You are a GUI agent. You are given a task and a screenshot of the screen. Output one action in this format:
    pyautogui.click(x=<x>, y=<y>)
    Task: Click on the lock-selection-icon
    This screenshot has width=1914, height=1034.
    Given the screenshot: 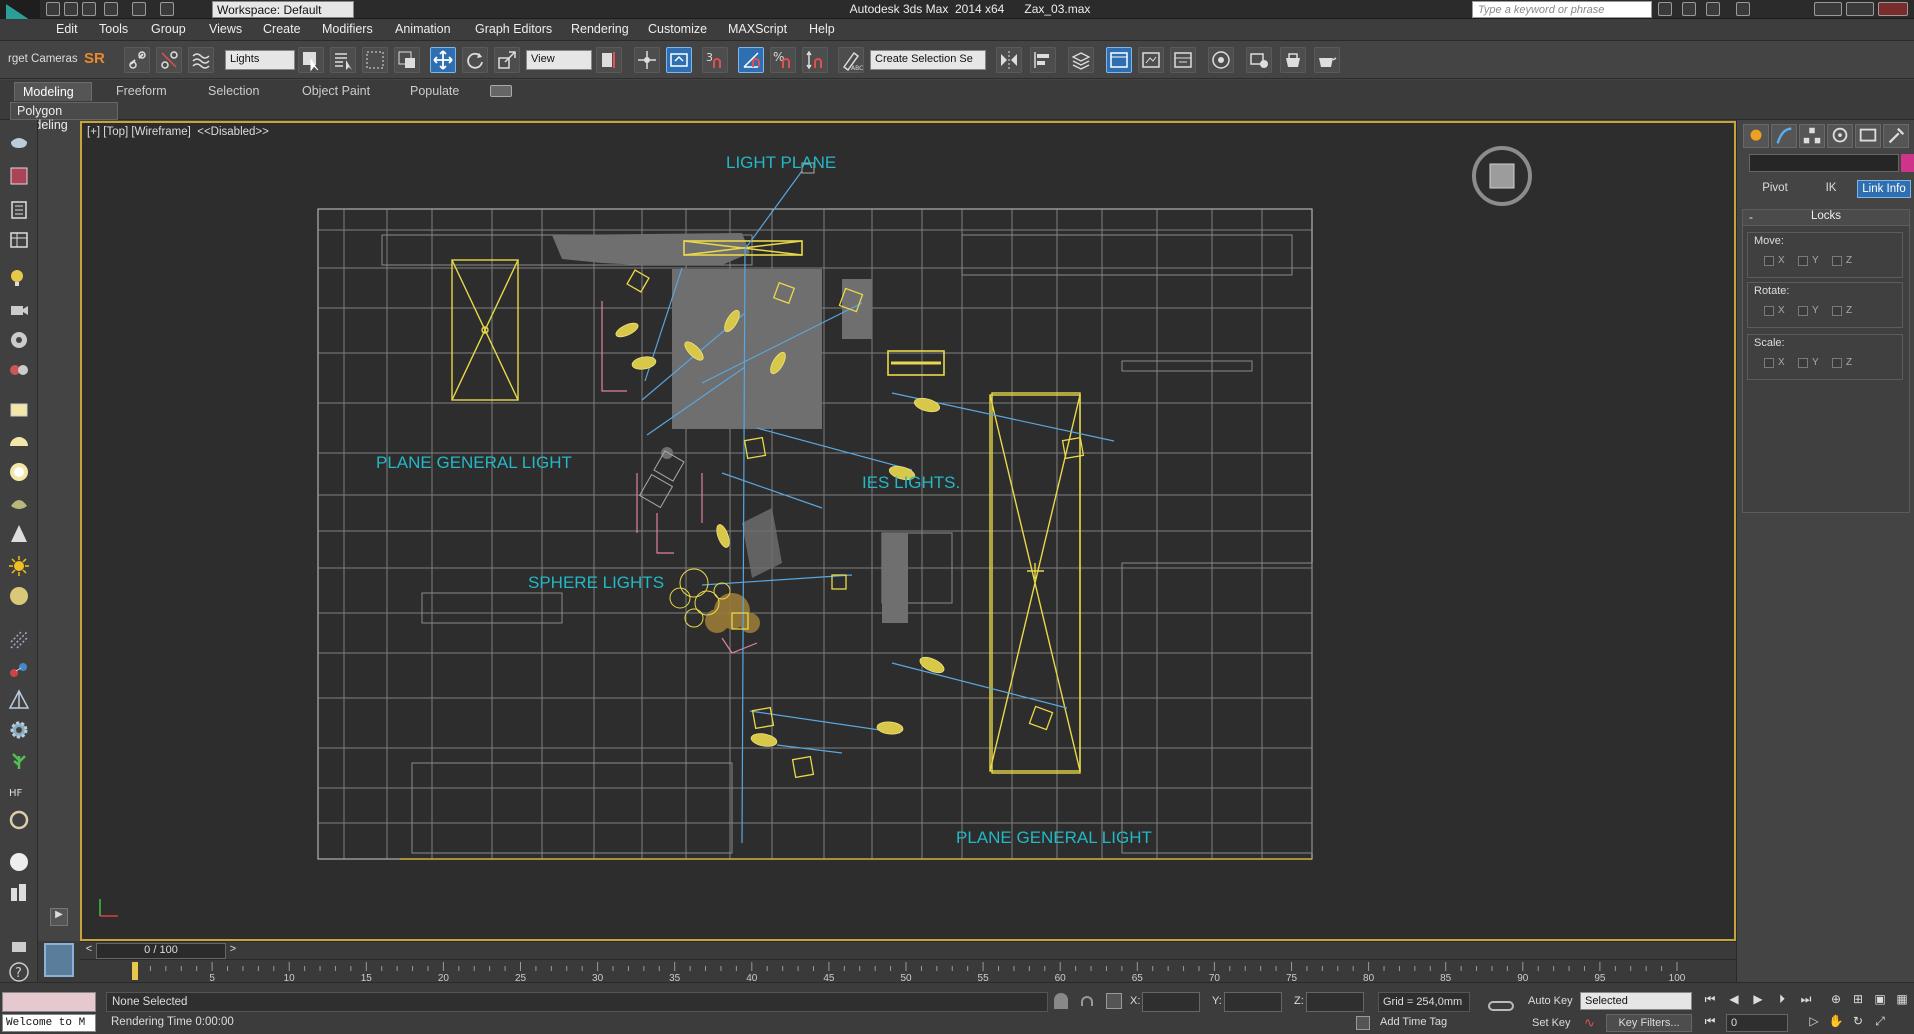 What is the action you would take?
    pyautogui.click(x=19, y=944)
    